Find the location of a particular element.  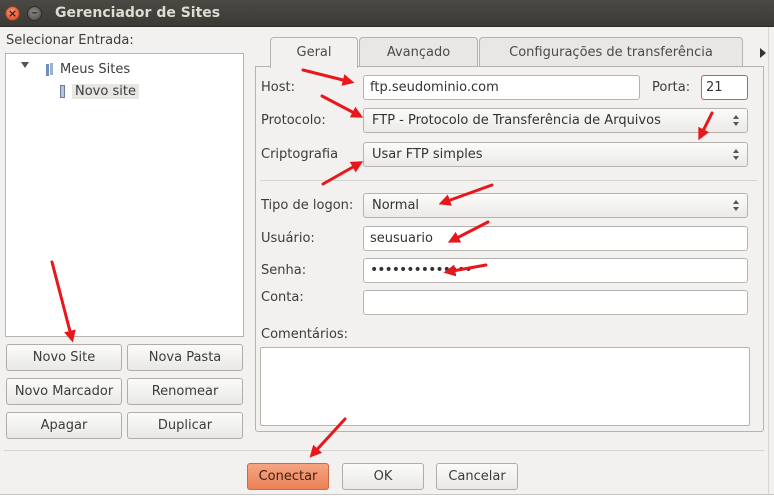

footer-divider is located at coordinates (384, 450).